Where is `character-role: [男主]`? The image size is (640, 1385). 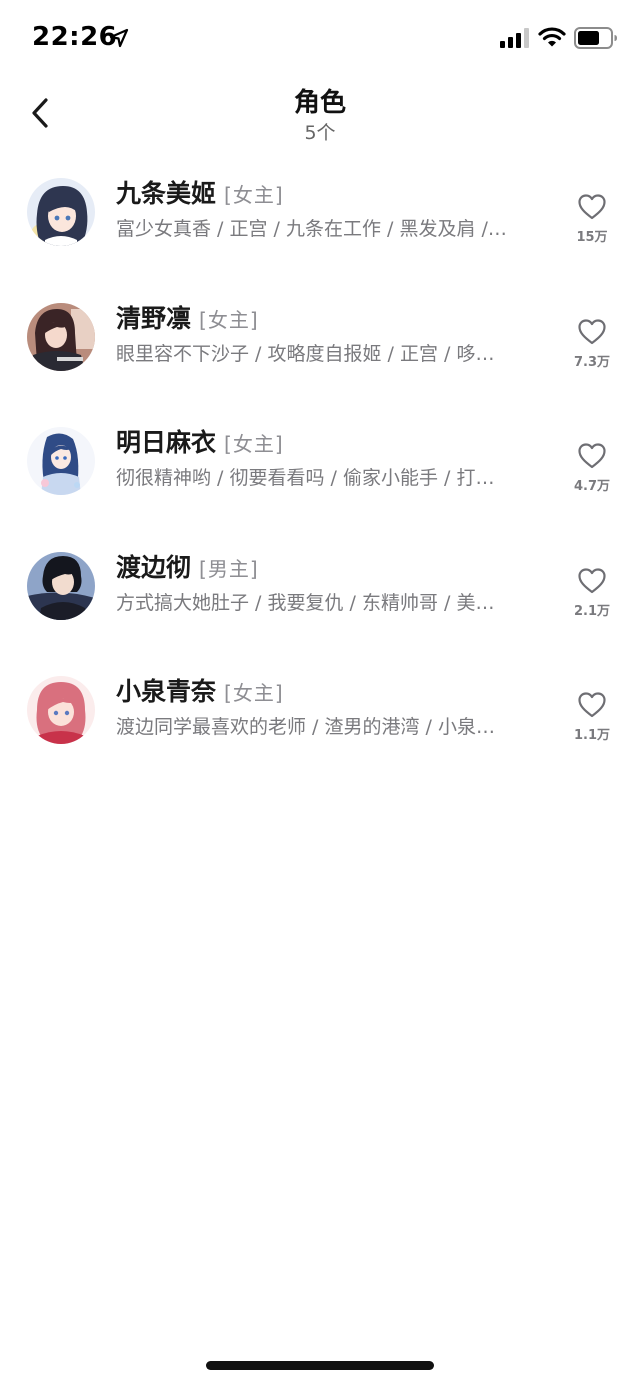 character-role: [男主] is located at coordinates (229, 568).